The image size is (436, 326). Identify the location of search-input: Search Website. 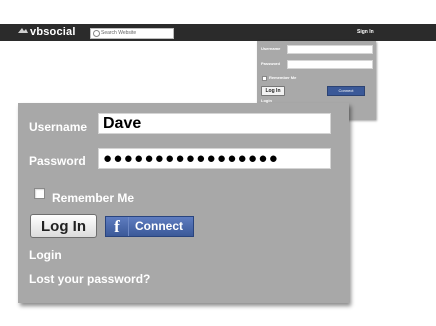
(132, 33).